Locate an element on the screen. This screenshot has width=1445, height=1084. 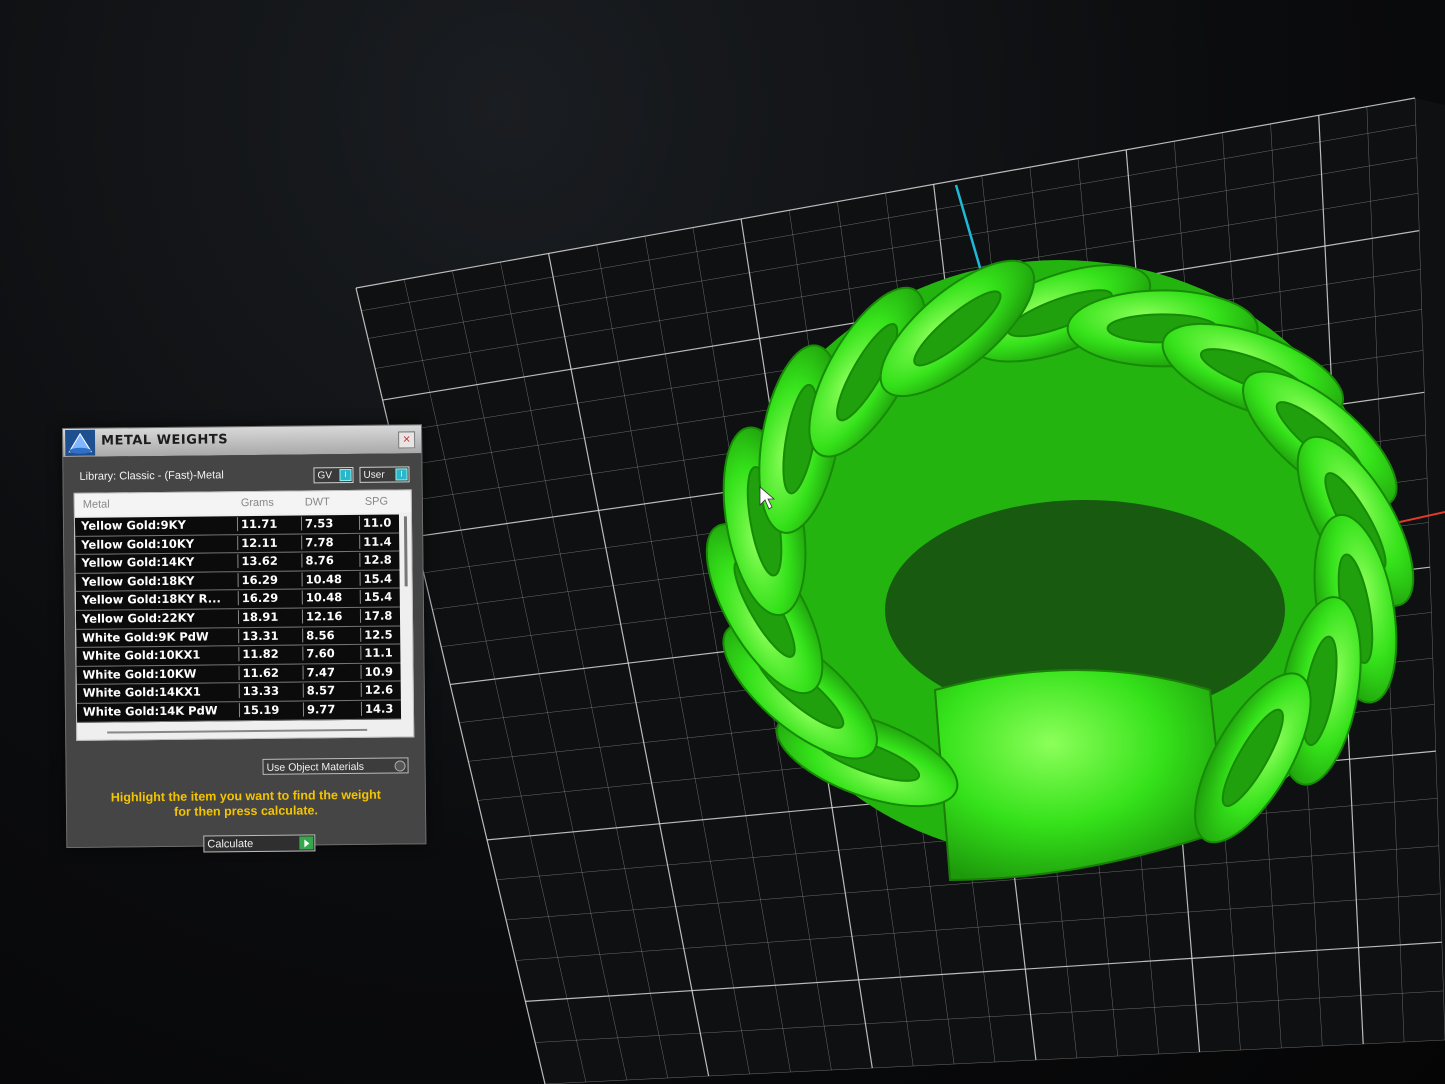
cell-dwt: 12.16 is located at coordinates (332, 616).